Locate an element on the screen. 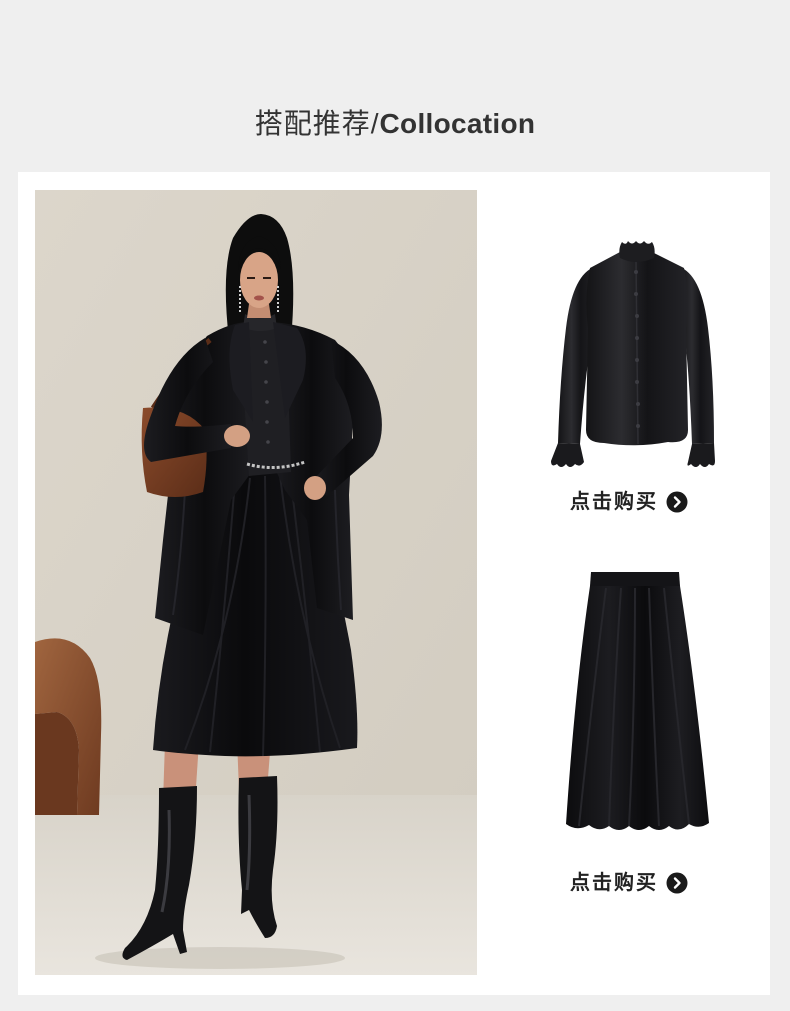 This screenshot has height=1011, width=790. blouse-cuff-left is located at coordinates (567, 455).